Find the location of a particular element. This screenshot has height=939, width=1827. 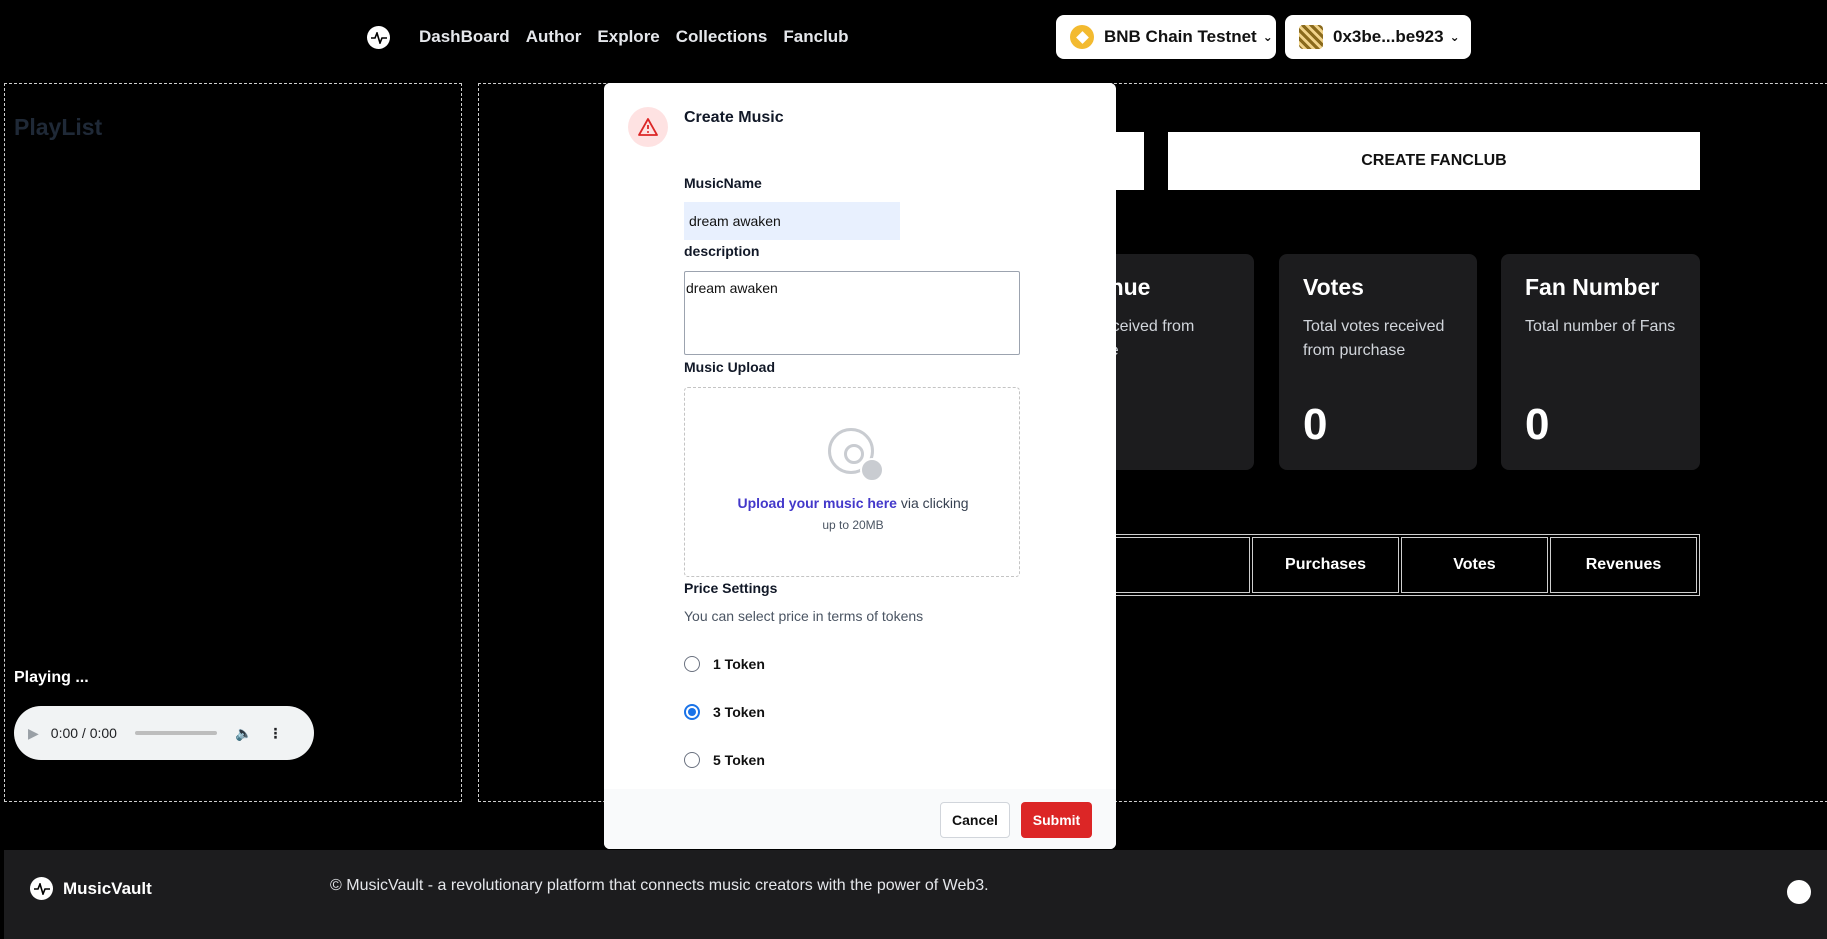

price-settings-label: Price Settings is located at coordinates (731, 588).